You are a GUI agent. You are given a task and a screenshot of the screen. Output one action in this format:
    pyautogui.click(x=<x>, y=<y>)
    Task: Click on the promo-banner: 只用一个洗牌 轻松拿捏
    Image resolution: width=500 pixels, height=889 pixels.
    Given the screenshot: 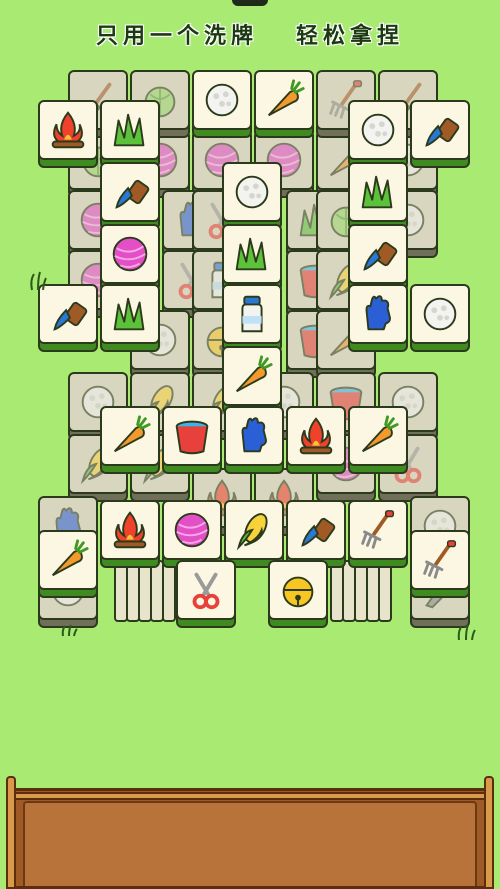 What is the action you would take?
    pyautogui.click(x=250, y=34)
    